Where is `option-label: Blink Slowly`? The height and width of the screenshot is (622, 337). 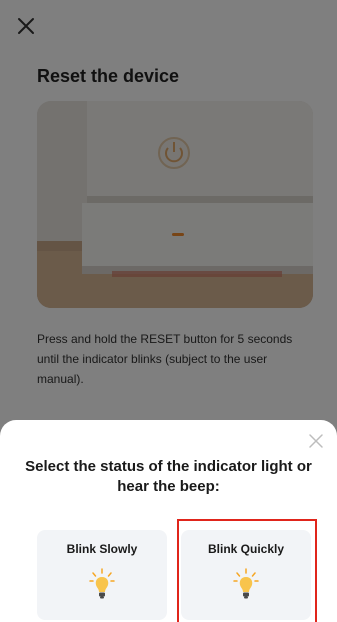
option-label: Blink Slowly is located at coordinates (102, 549).